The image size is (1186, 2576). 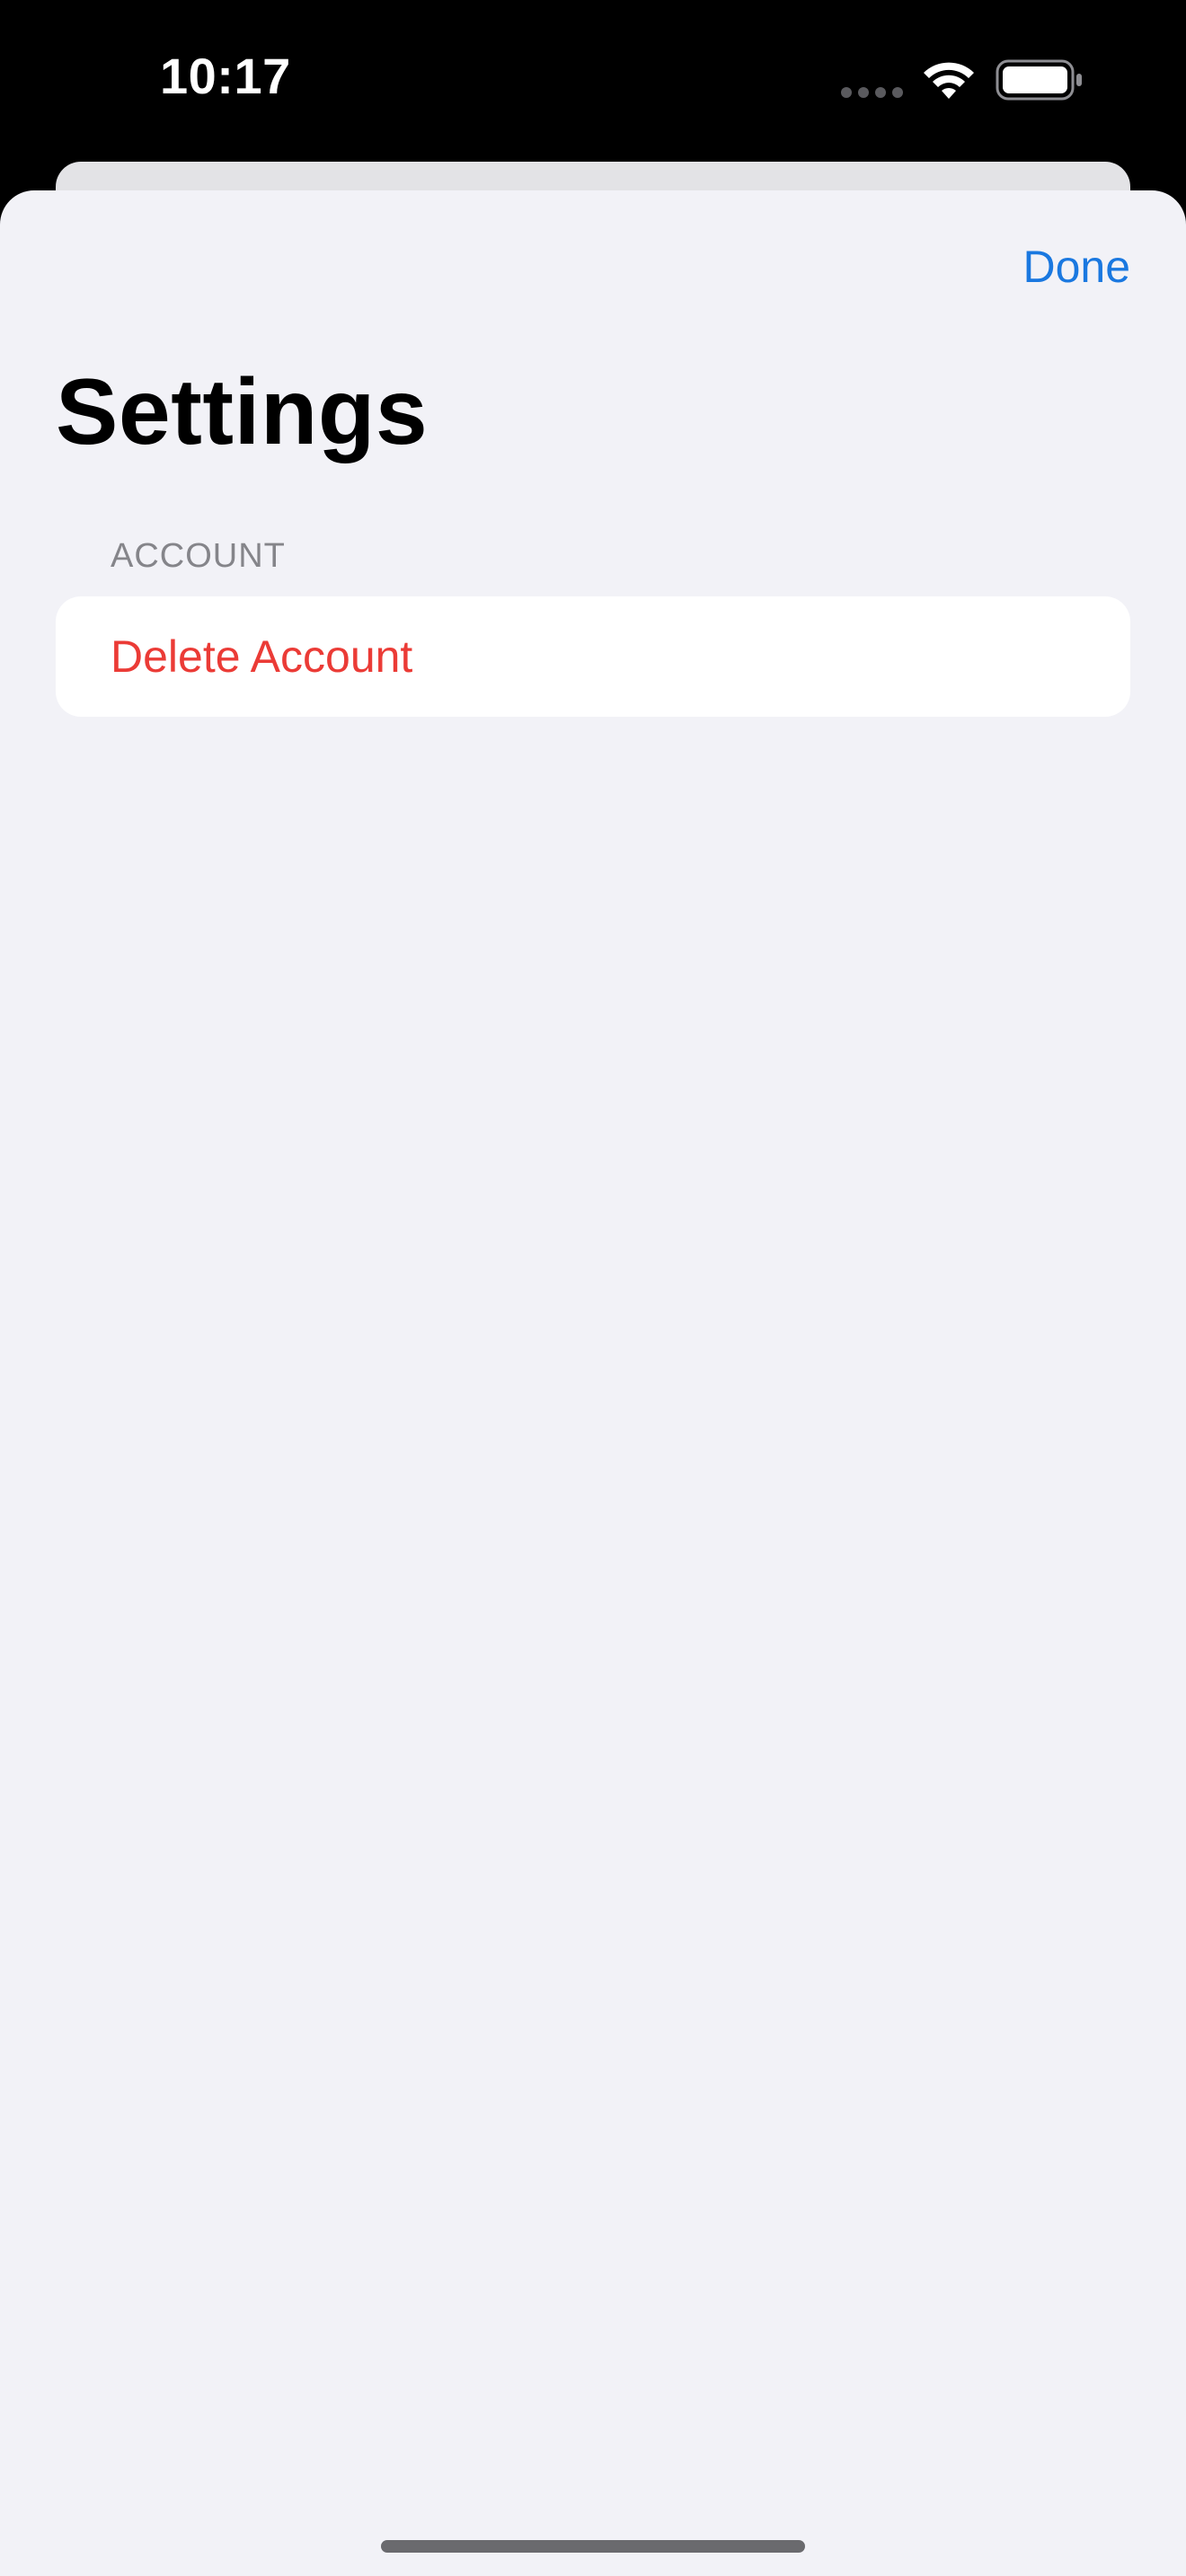 I want to click on home-indicator, so click(x=593, y=2546).